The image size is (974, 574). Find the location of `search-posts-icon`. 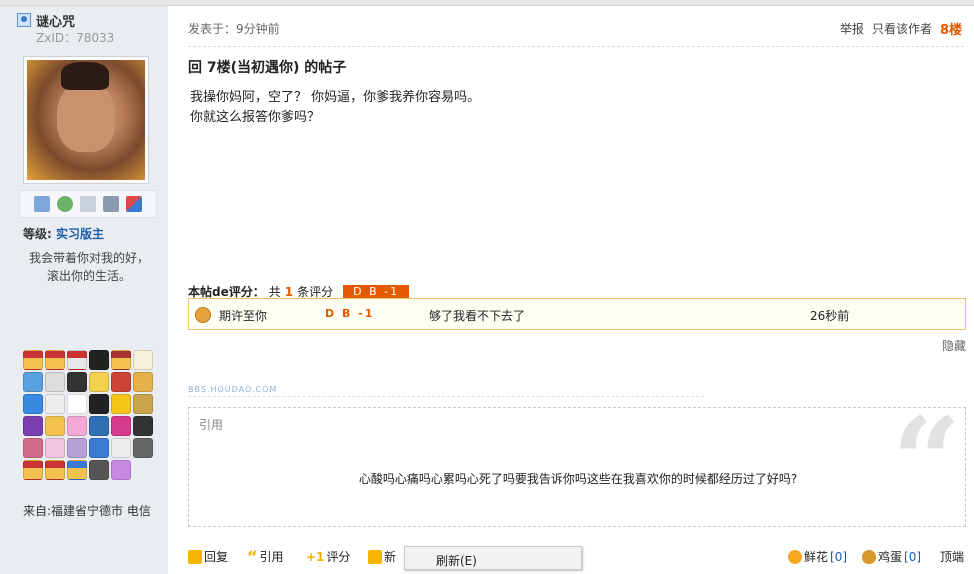

search-posts-icon is located at coordinates (87, 204).